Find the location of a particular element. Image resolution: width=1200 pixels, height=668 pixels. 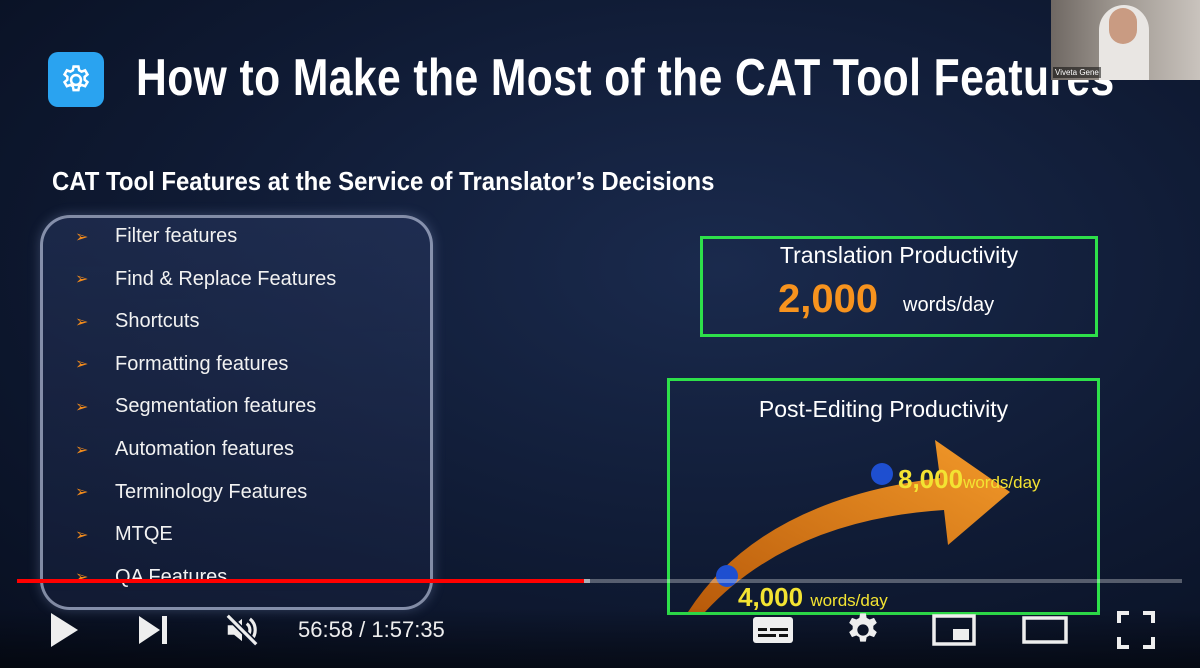

mute-button is located at coordinates (242, 630).